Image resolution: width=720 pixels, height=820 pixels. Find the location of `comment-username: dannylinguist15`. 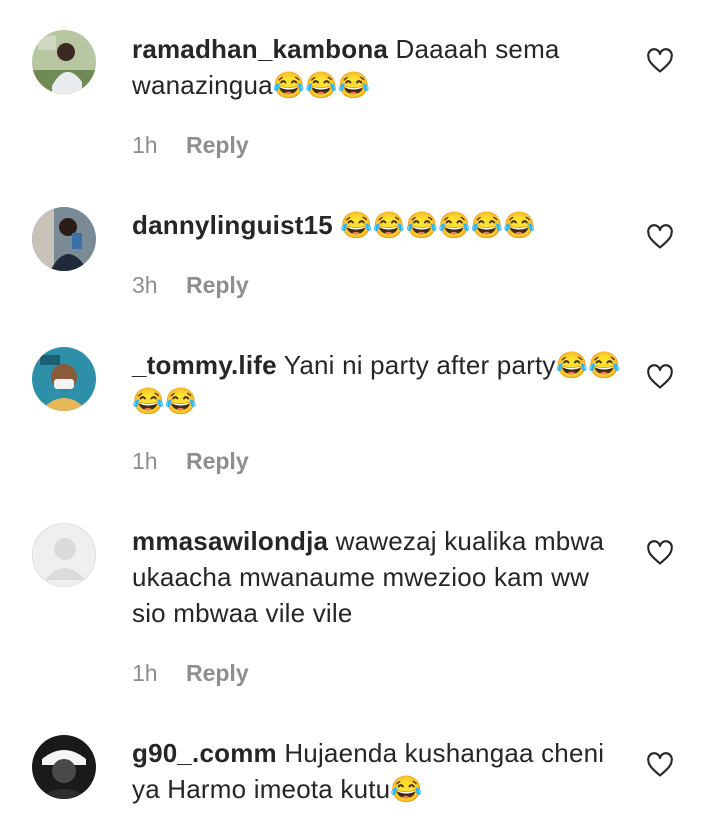

comment-username: dannylinguist15 is located at coordinates (232, 225).